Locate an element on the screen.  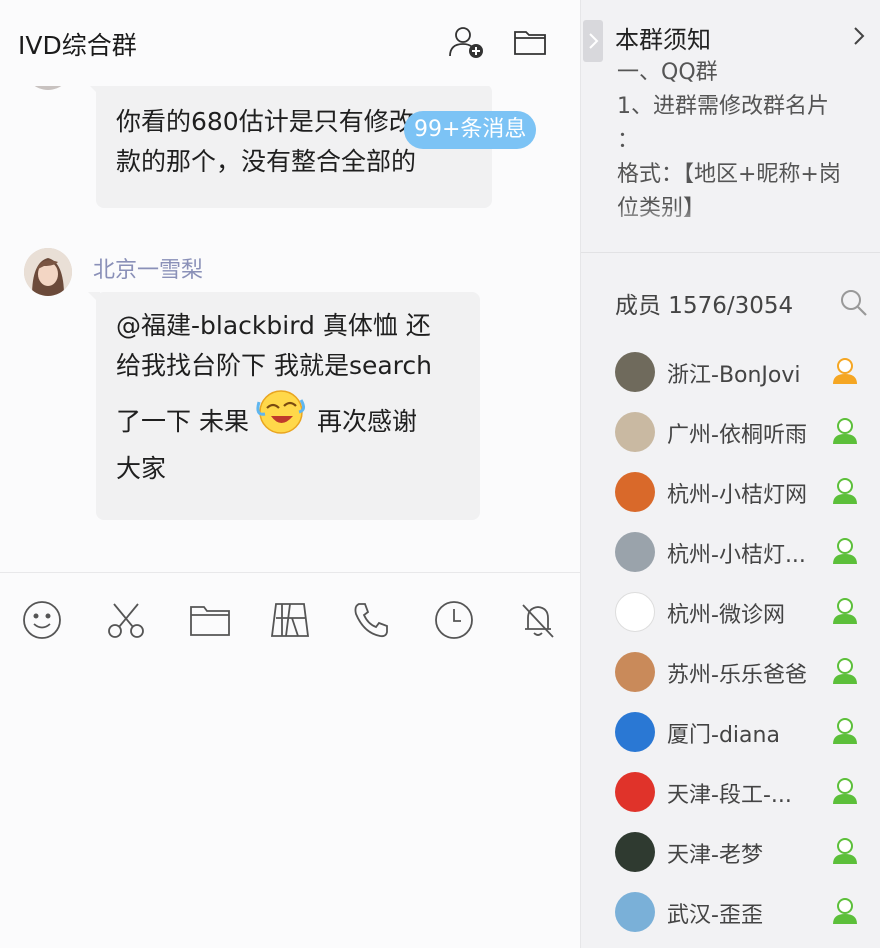
member-row: 杭州-微诊网 is located at coordinates (730, 612).